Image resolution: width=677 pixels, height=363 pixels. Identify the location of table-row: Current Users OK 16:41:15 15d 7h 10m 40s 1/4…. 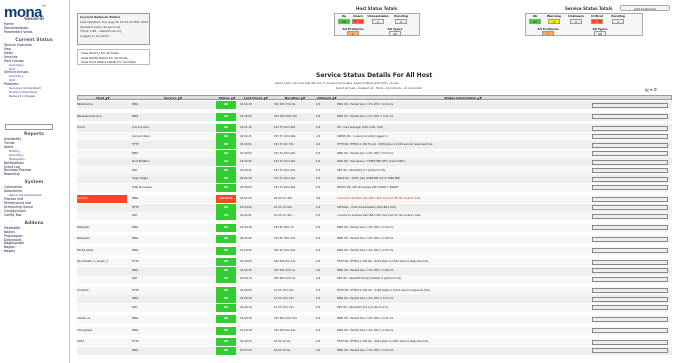
(374, 136).